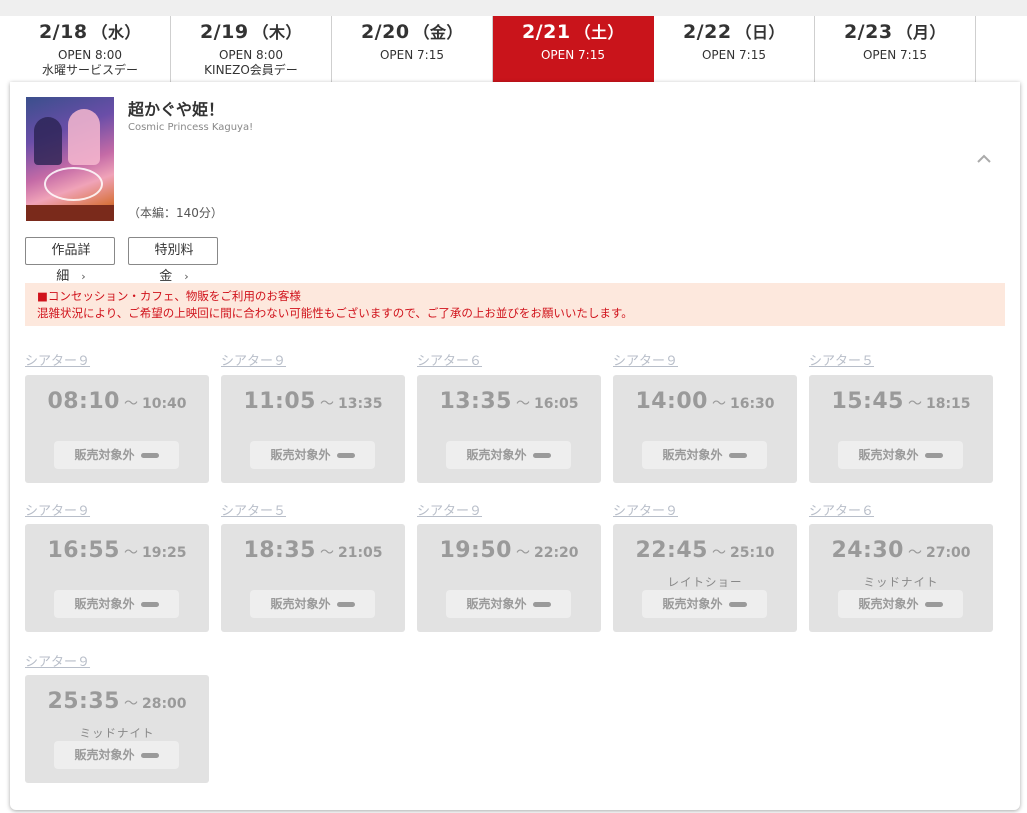 This screenshot has width=1027, height=813. I want to click on date-tab-special: 水曜サービスデー, so click(89, 70).